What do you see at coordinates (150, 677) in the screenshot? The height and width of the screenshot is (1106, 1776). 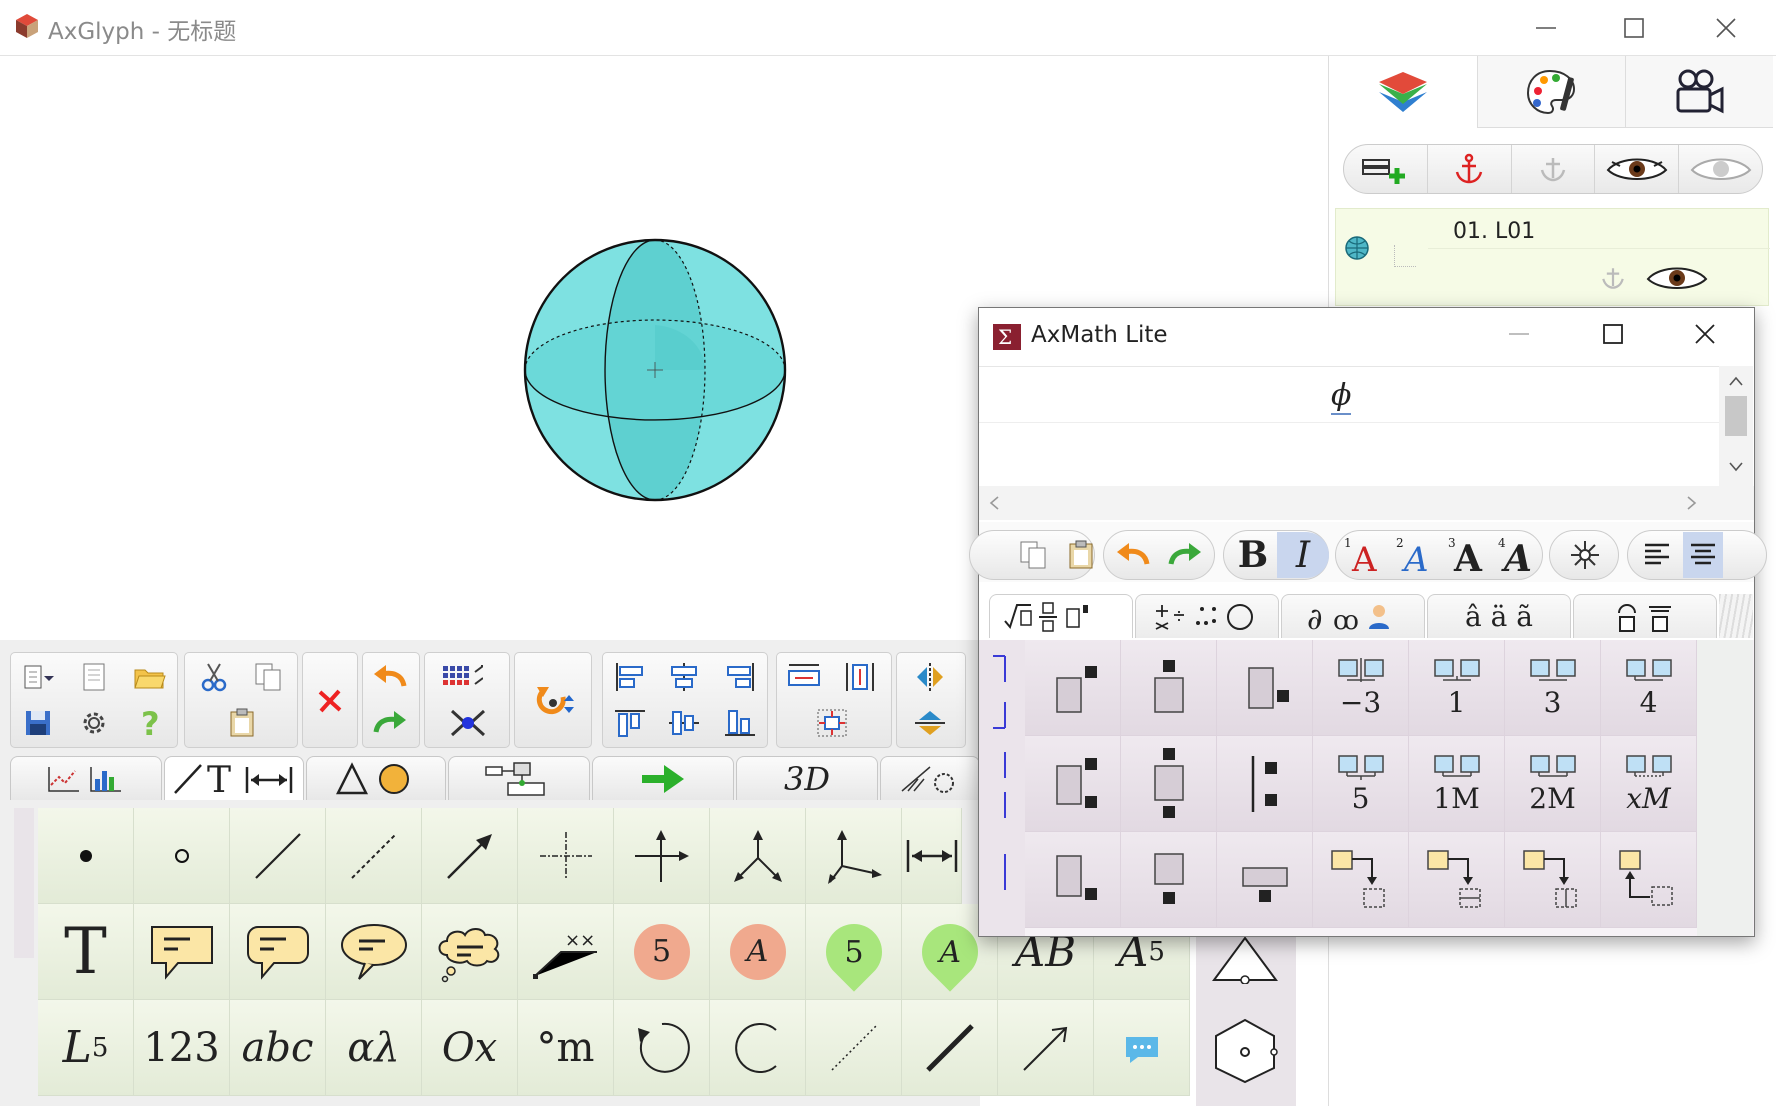 I see `open-file-button` at bounding box center [150, 677].